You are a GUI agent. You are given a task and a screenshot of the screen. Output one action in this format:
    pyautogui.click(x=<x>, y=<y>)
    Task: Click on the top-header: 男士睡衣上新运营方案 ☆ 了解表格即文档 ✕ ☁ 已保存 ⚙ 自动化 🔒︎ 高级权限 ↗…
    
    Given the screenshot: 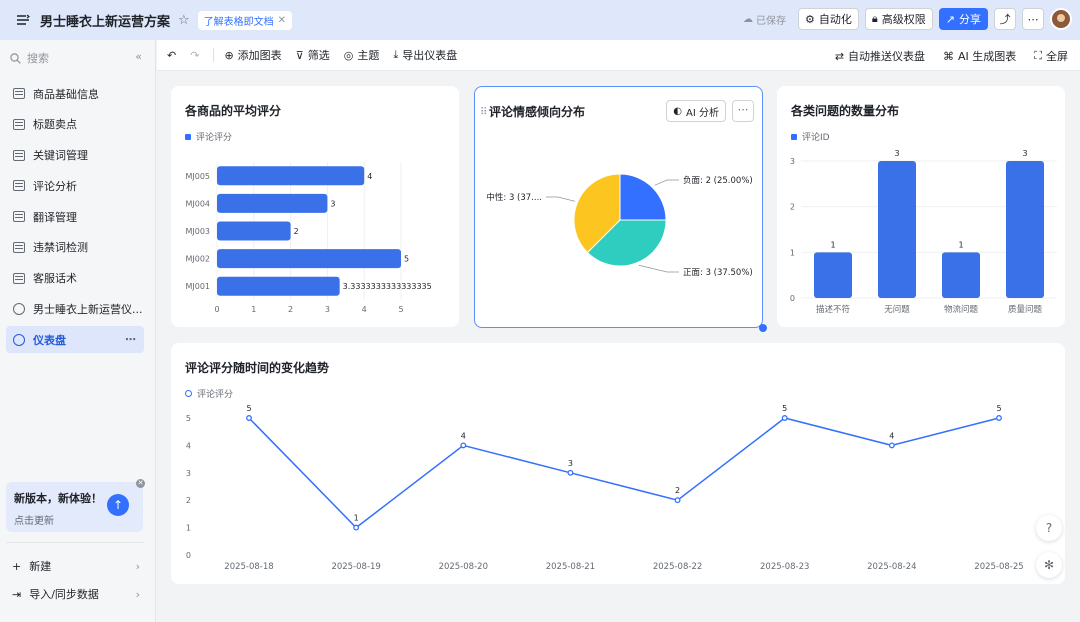 What is the action you would take?
    pyautogui.click(x=540, y=20)
    